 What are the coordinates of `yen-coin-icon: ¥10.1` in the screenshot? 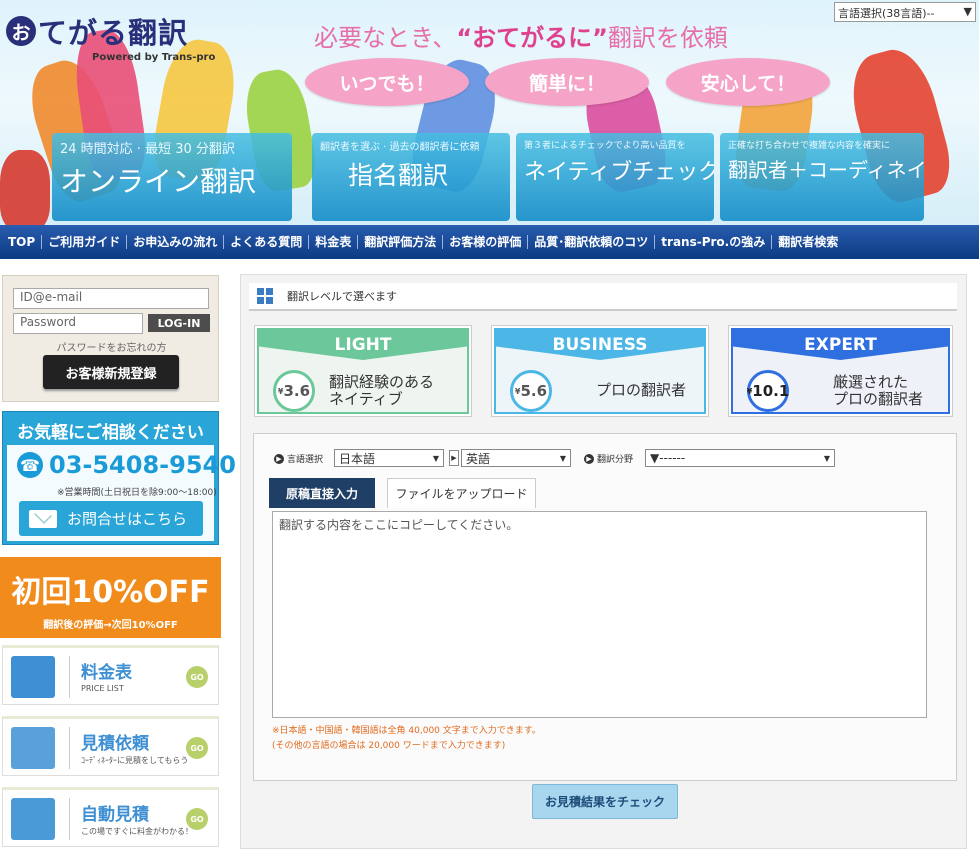 It's located at (768, 391).